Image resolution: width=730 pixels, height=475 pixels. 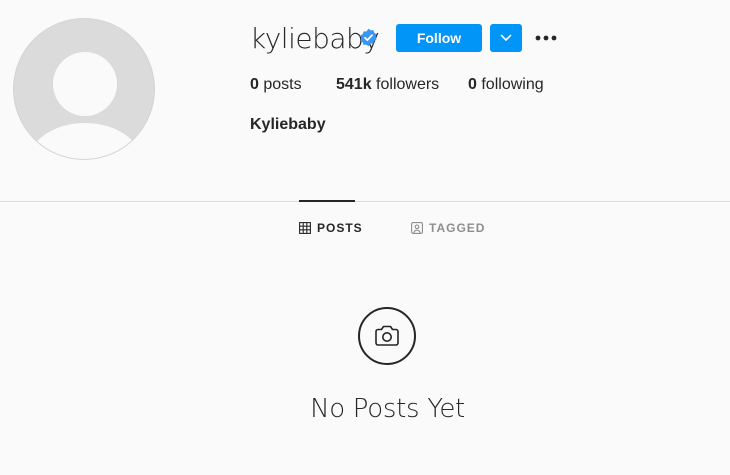 I want to click on tabs-divider, so click(x=365, y=201).